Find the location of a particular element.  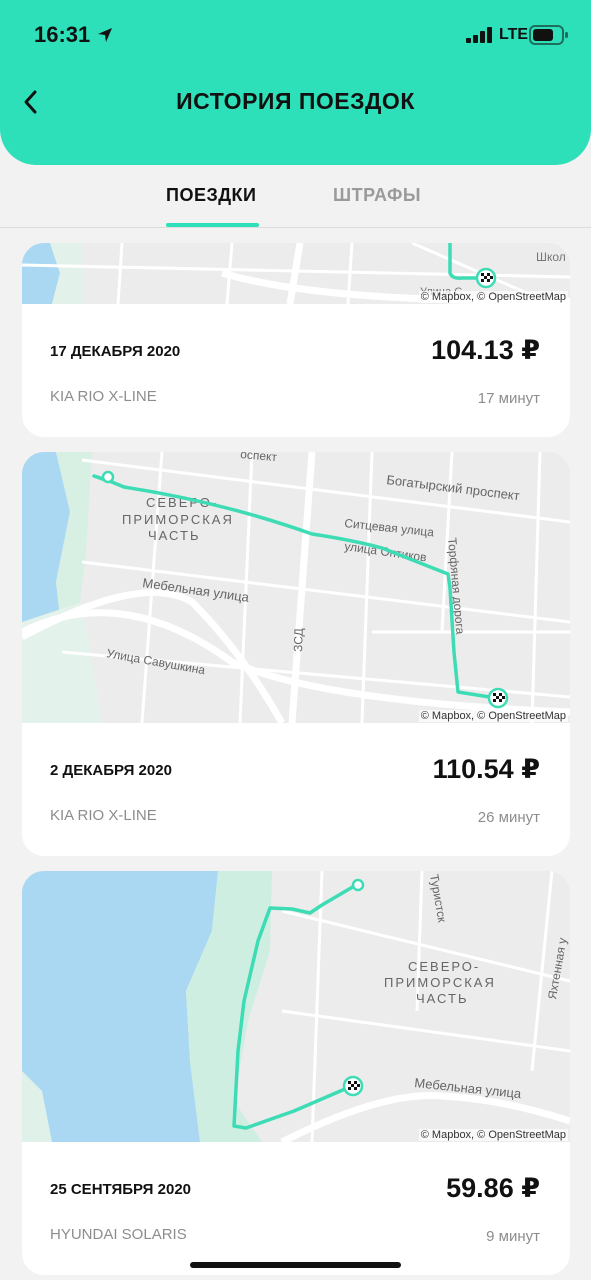

trip-duration: 9 минут is located at coordinates (513, 1236).